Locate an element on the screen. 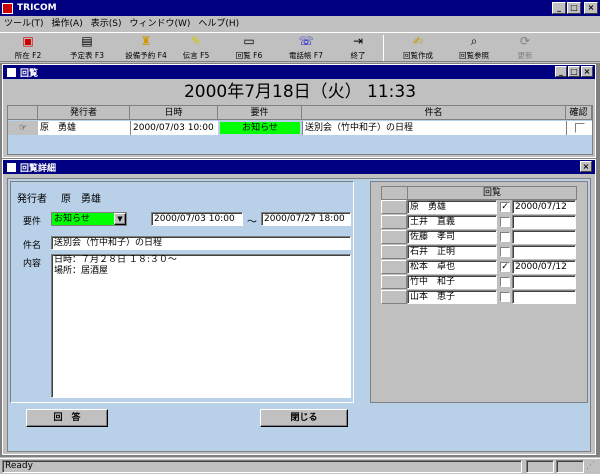 The height and width of the screenshot is (474, 600). app-title: TRICOM is located at coordinates (37, 8).